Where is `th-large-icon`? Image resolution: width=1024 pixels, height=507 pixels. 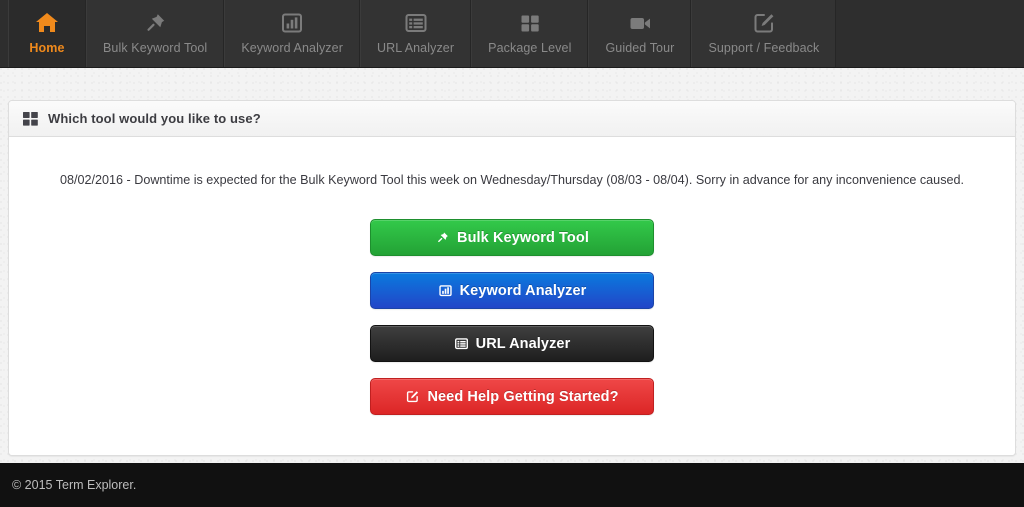 th-large-icon is located at coordinates (30, 118).